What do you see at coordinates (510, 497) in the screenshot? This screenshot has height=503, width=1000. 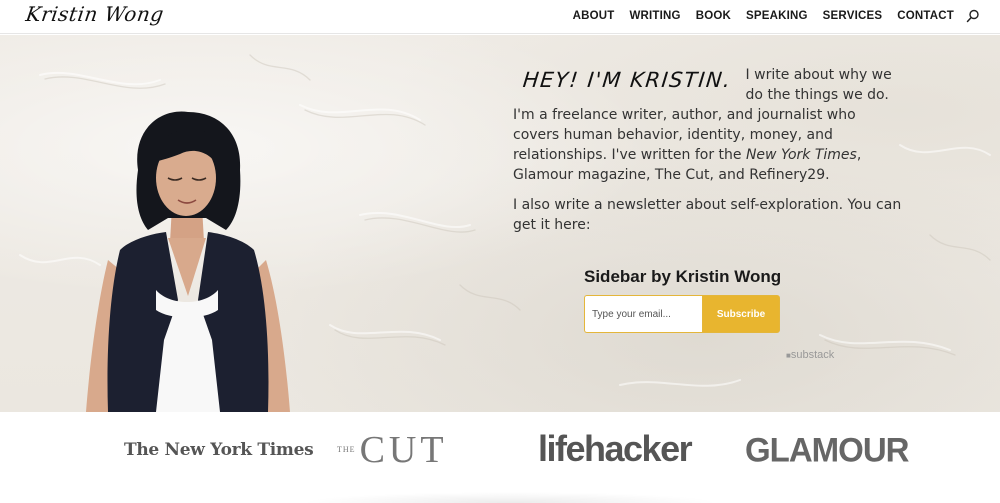 I see `bottom-shadow` at bounding box center [510, 497].